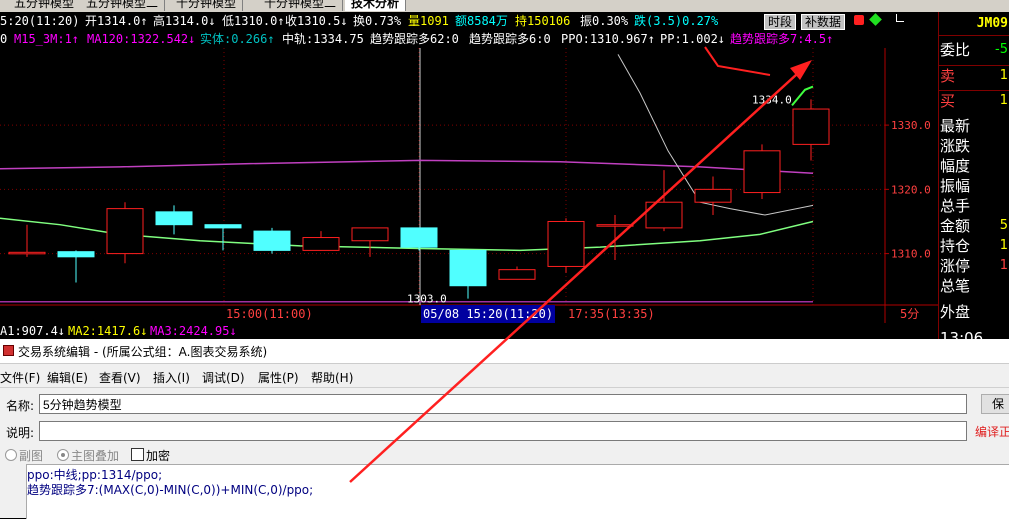  What do you see at coordinates (207, 5) in the screenshot?
I see `chart-tab-3: 十分钟模型` at bounding box center [207, 5].